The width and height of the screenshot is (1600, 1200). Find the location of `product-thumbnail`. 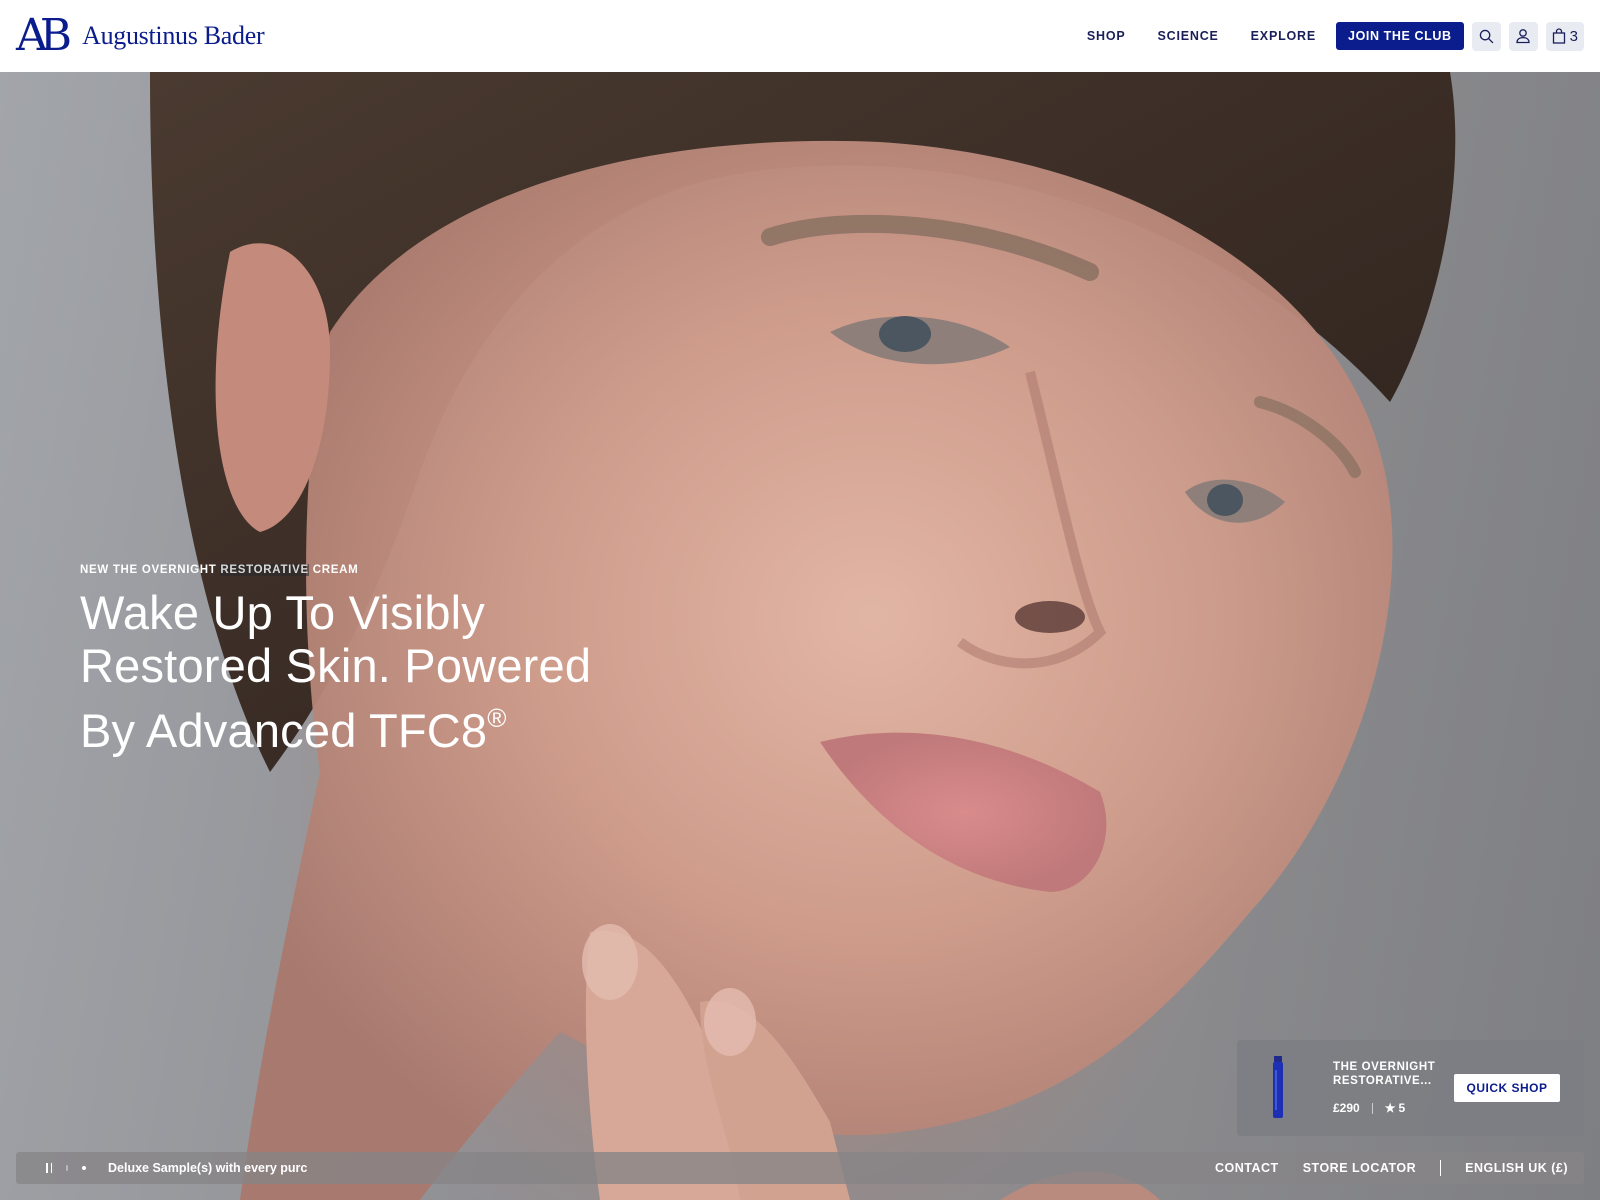

product-thumbnail is located at coordinates (1278, 1087).